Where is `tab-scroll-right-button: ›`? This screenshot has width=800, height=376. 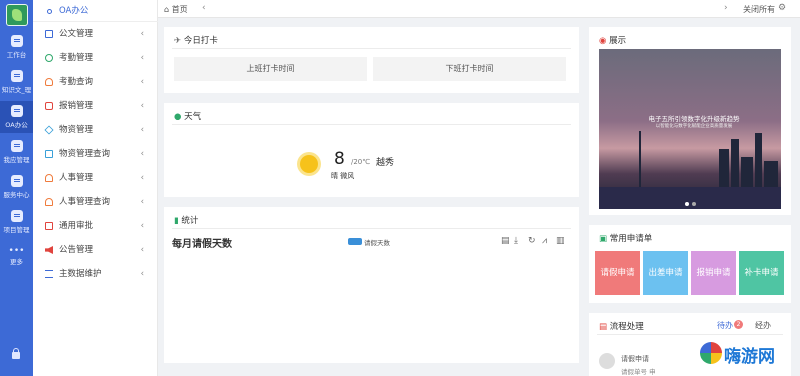 tab-scroll-right-button: › is located at coordinates (726, 8).